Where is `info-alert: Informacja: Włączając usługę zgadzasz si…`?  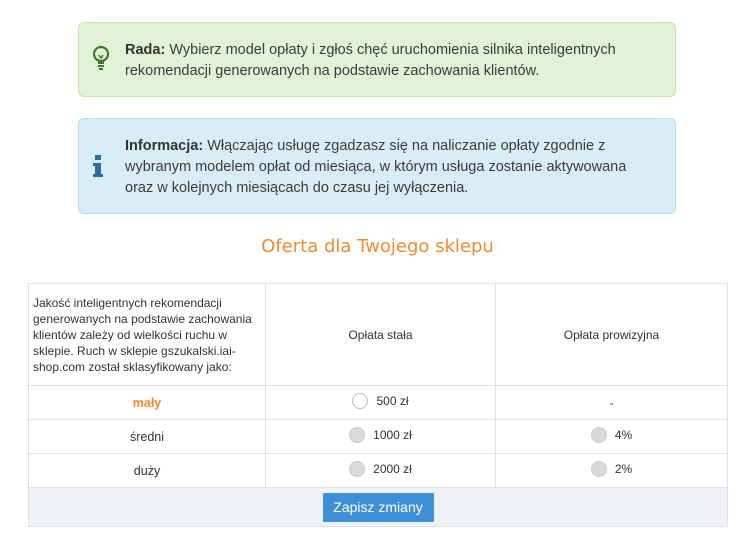 info-alert: Informacja: Włączając usługę zgadzasz si… is located at coordinates (377, 166).